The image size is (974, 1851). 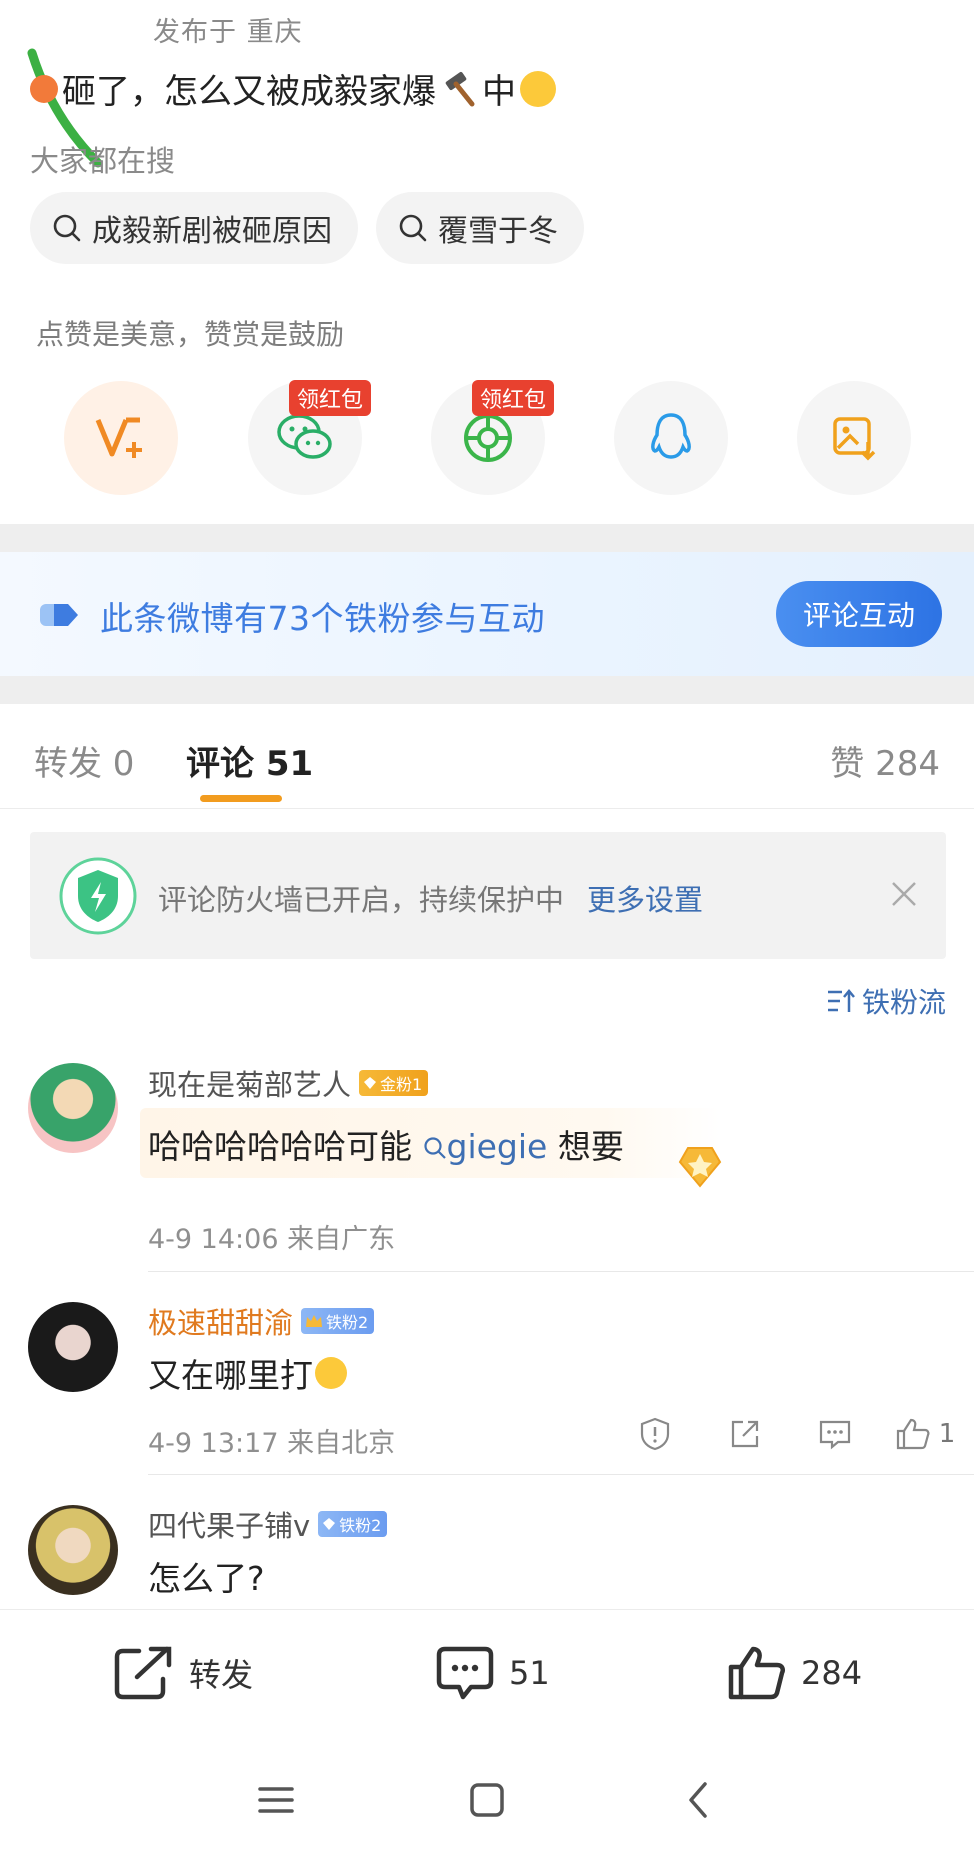 I want to click on reward-hint: 点赞是美意，赞赏是鼓励, so click(x=190, y=334).